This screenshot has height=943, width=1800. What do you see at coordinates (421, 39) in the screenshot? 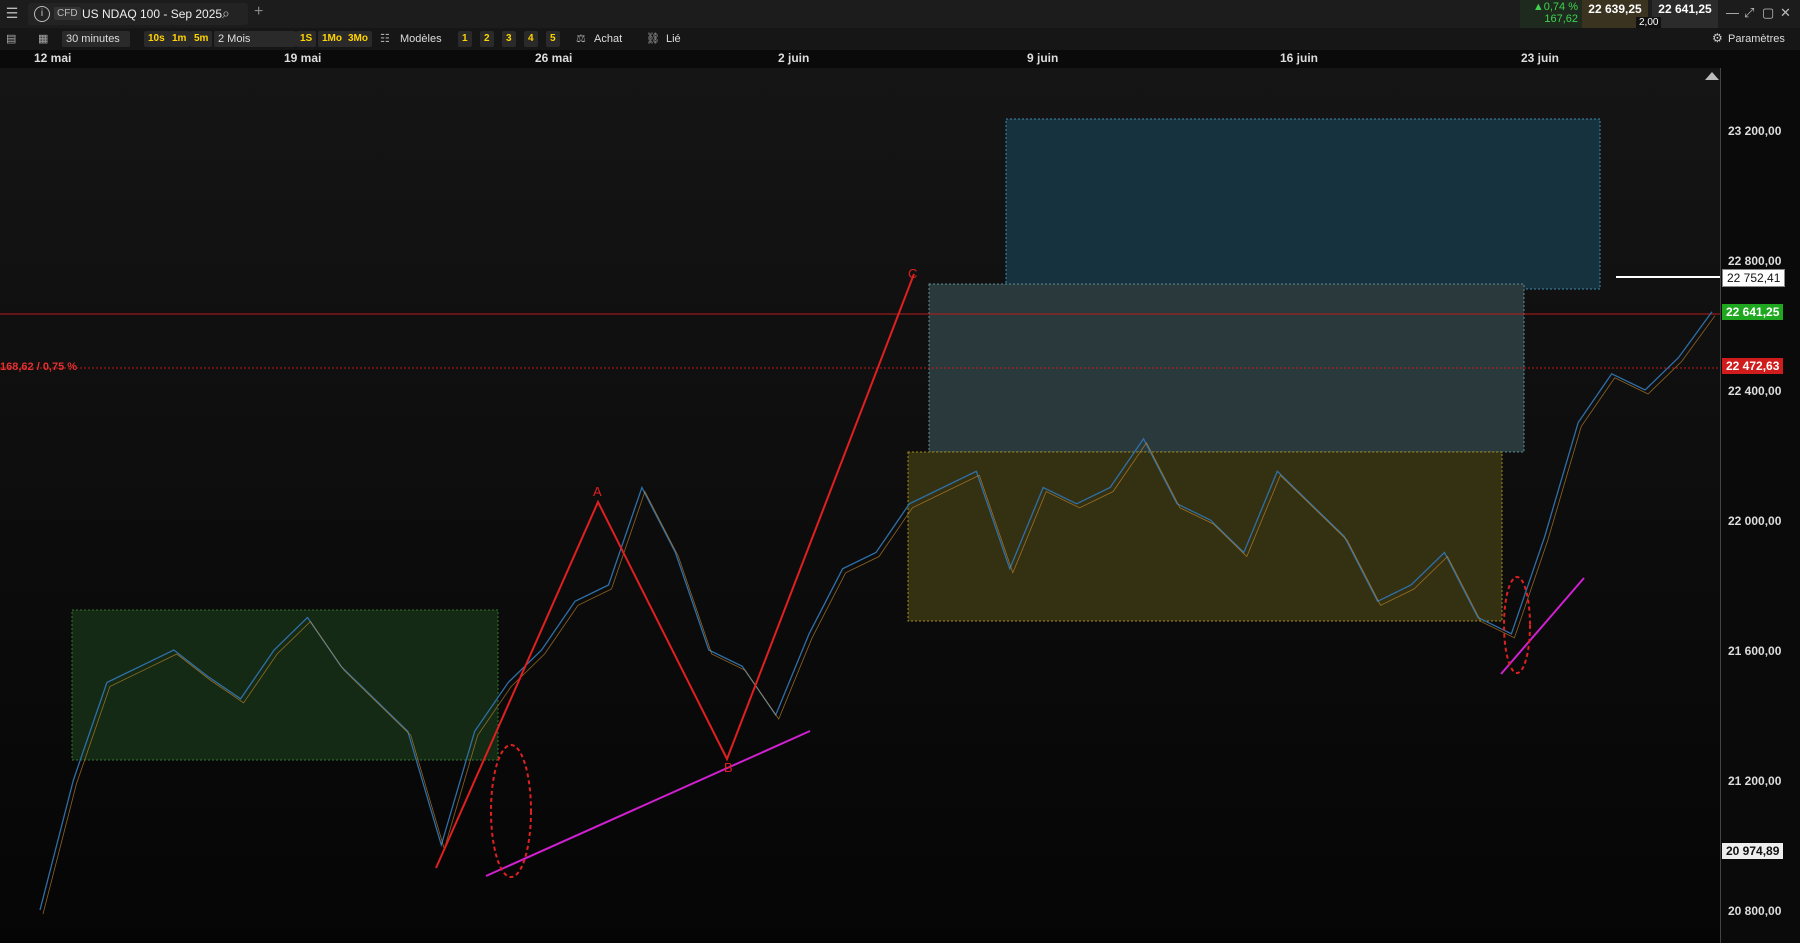
I see `templates-button: Modèles` at bounding box center [421, 39].